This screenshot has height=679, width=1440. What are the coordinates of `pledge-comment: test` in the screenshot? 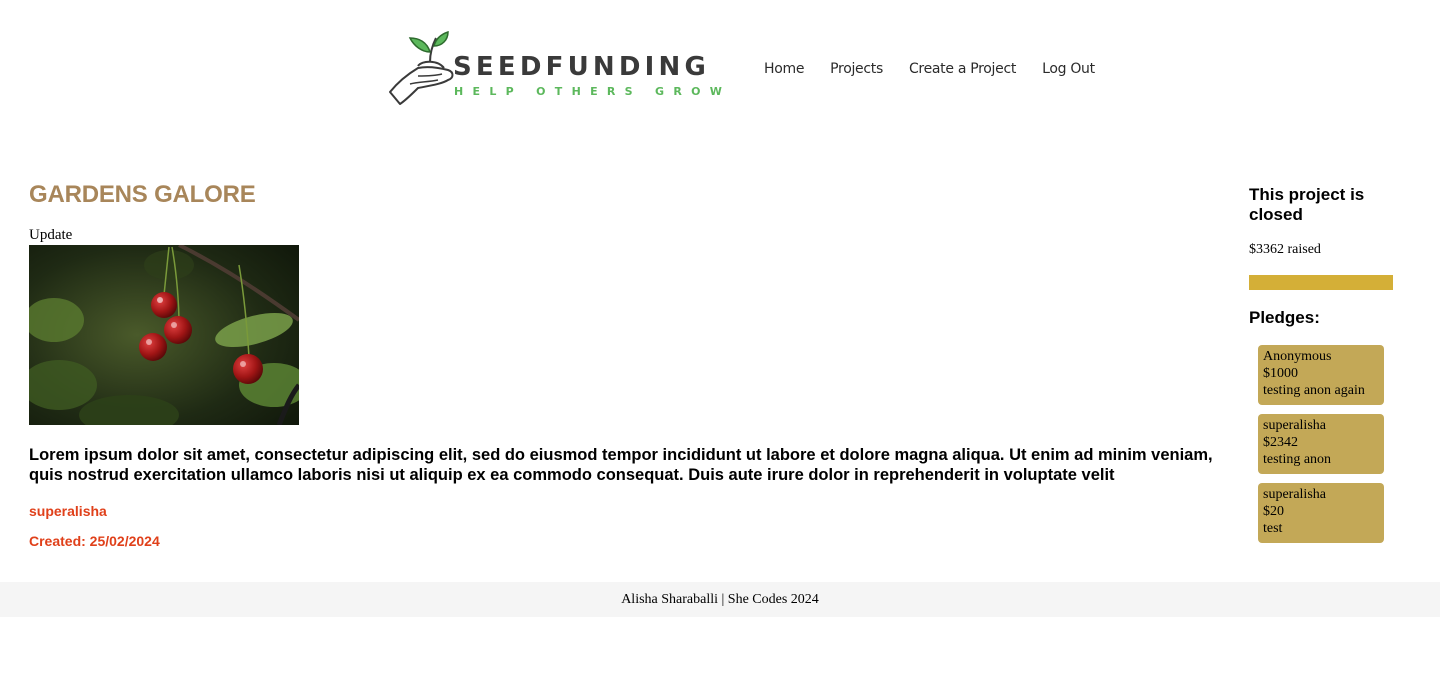 It's located at (1273, 528).